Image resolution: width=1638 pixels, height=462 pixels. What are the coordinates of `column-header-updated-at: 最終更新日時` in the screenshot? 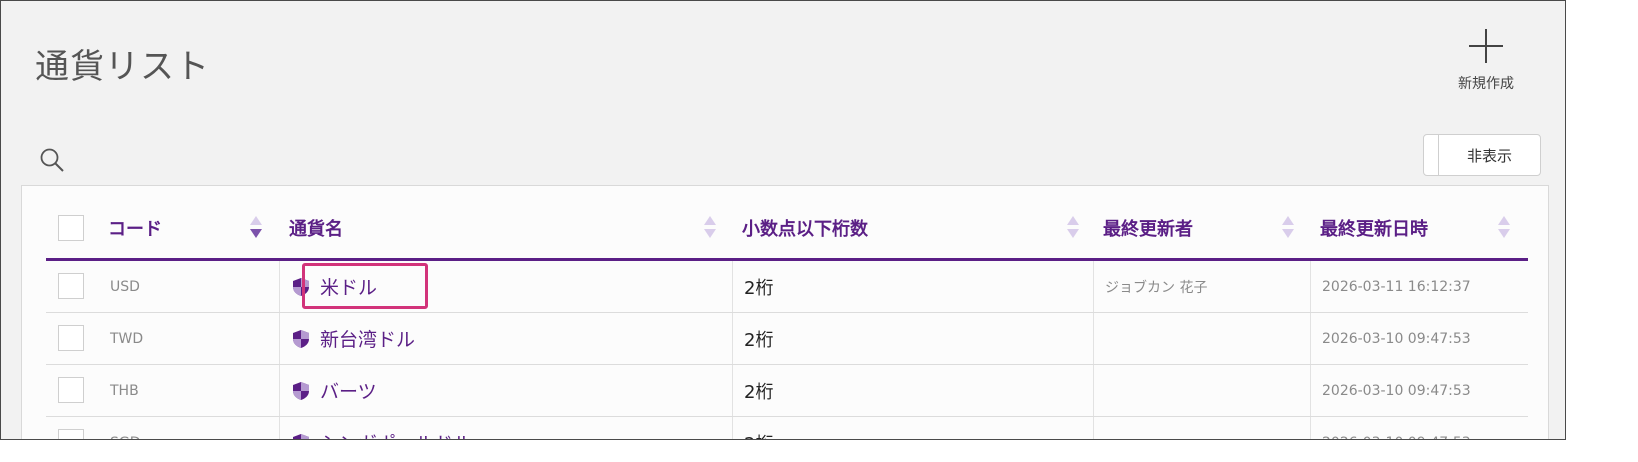 It's located at (1419, 228).